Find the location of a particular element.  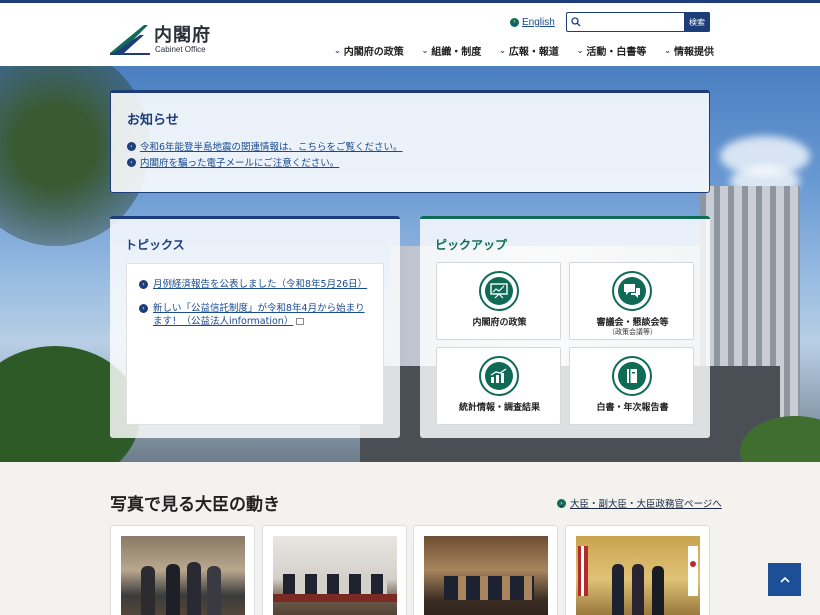

minister-page-link: › 大臣・副大臣・大臣政務官ページへ is located at coordinates (639, 503).